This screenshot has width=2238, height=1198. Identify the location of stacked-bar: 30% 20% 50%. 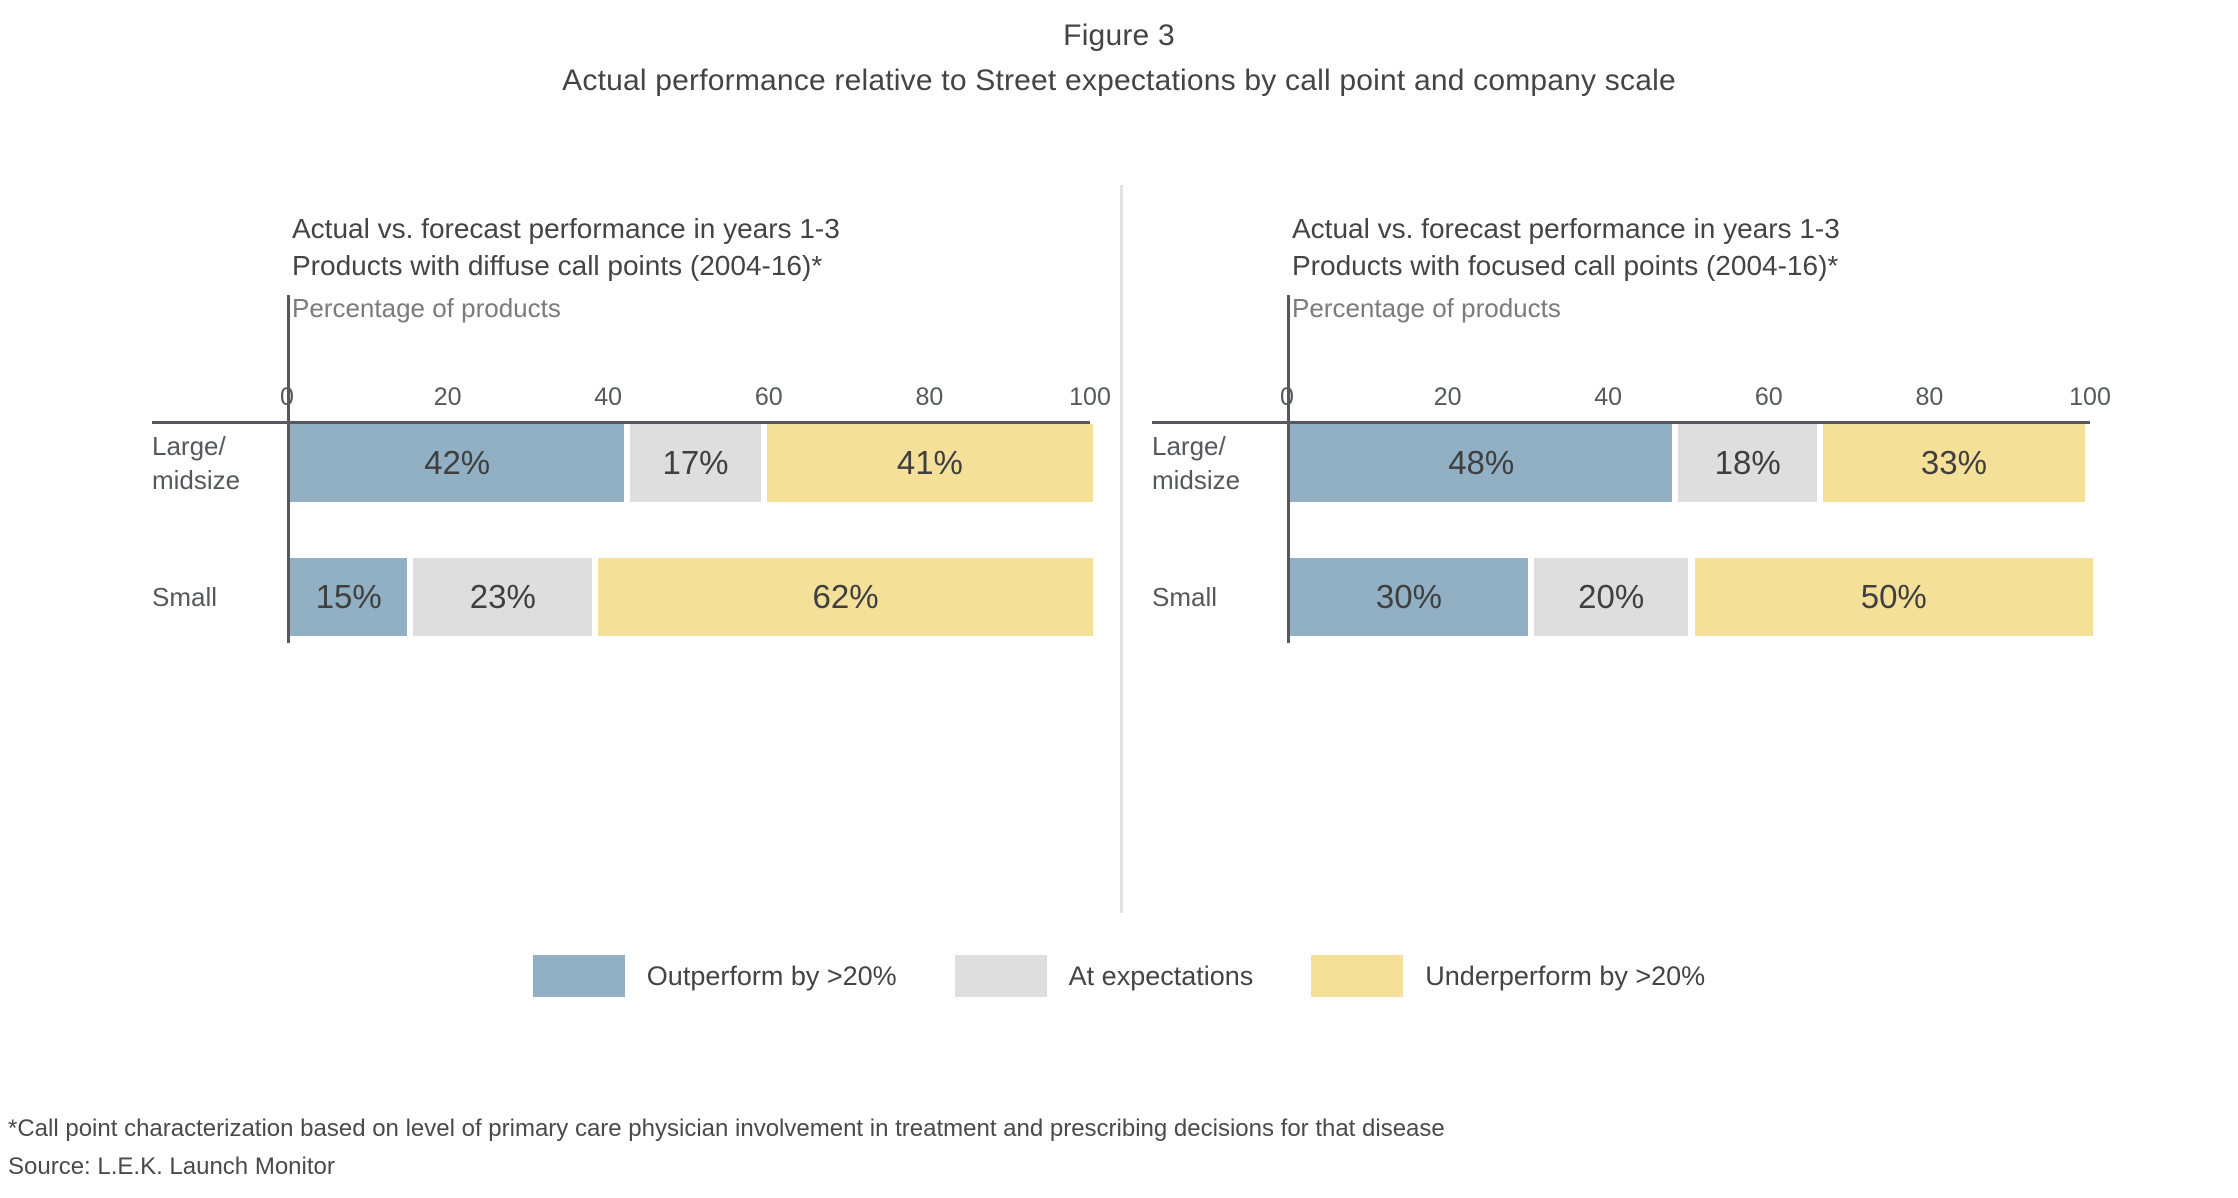
(1691, 597).